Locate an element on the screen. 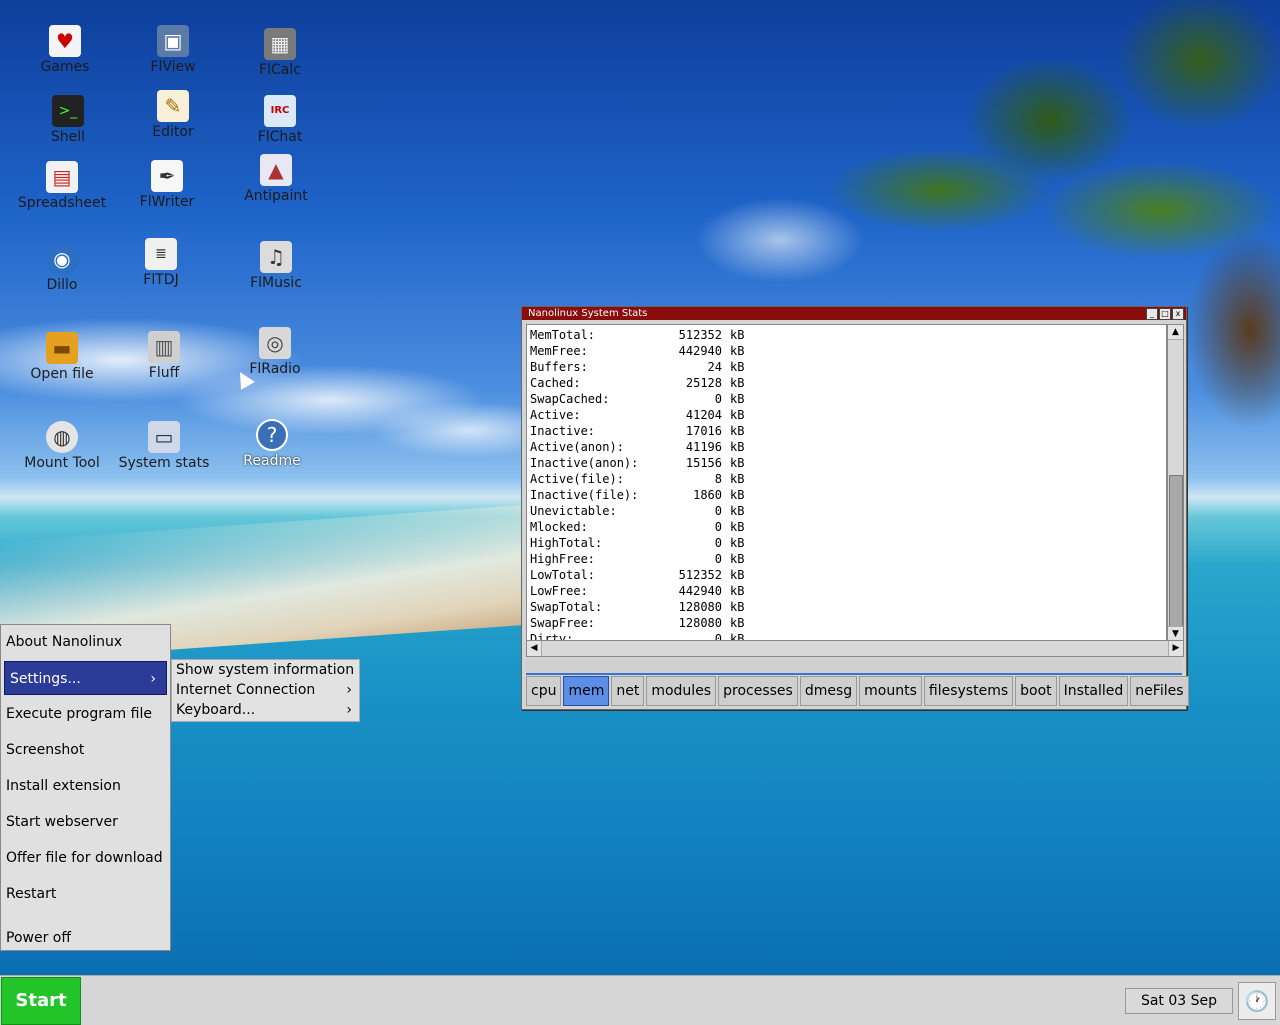 Image resolution: width=1280 pixels, height=1025 pixels. stats-row: LowTotal: 512352 kB is located at coordinates (637, 575).